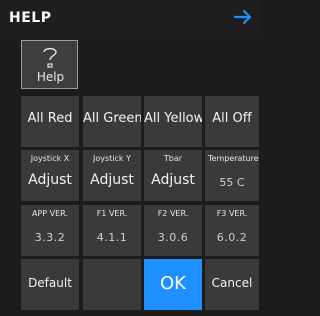 The height and width of the screenshot is (316, 320). Describe the element at coordinates (50, 180) in the screenshot. I see `joystick-x-value: Adjust` at that location.